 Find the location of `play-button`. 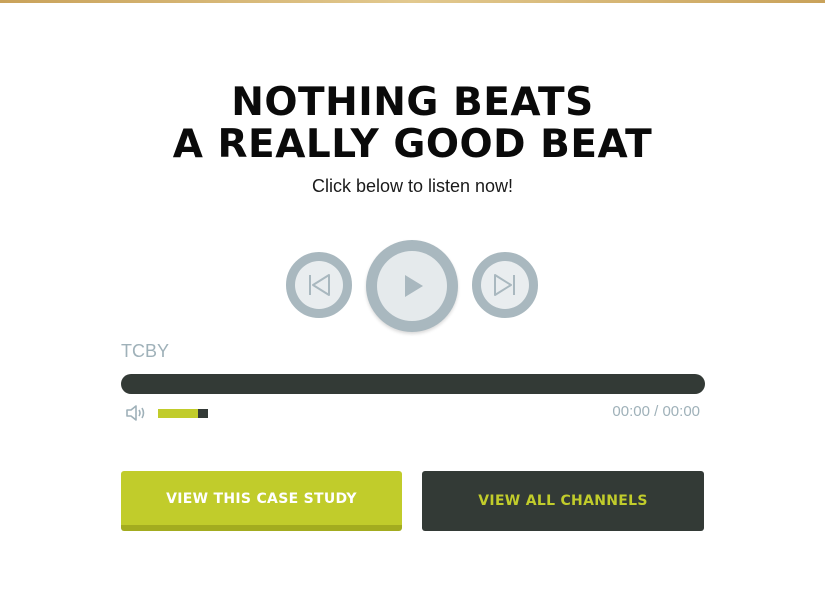

play-button is located at coordinates (412, 286).